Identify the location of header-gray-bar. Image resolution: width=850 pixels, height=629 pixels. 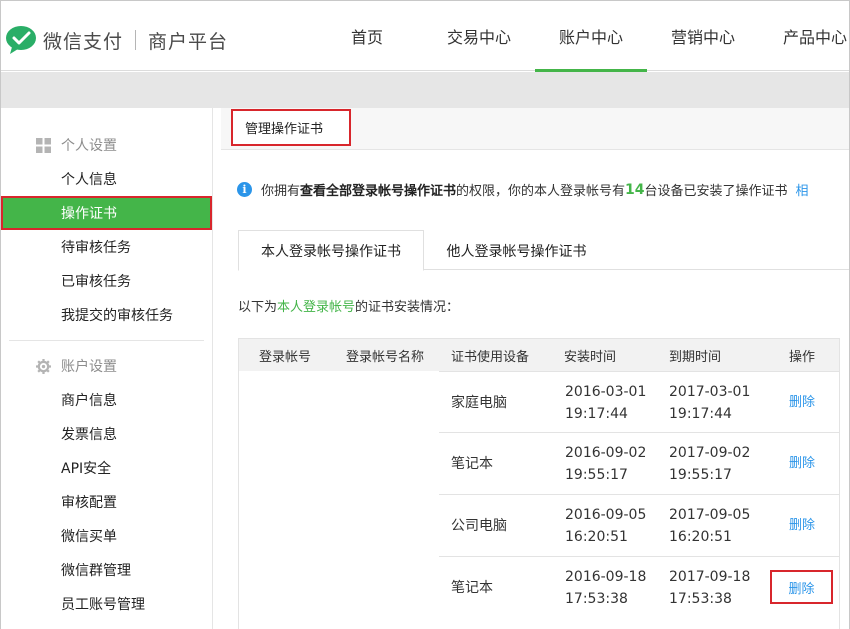
(425, 90).